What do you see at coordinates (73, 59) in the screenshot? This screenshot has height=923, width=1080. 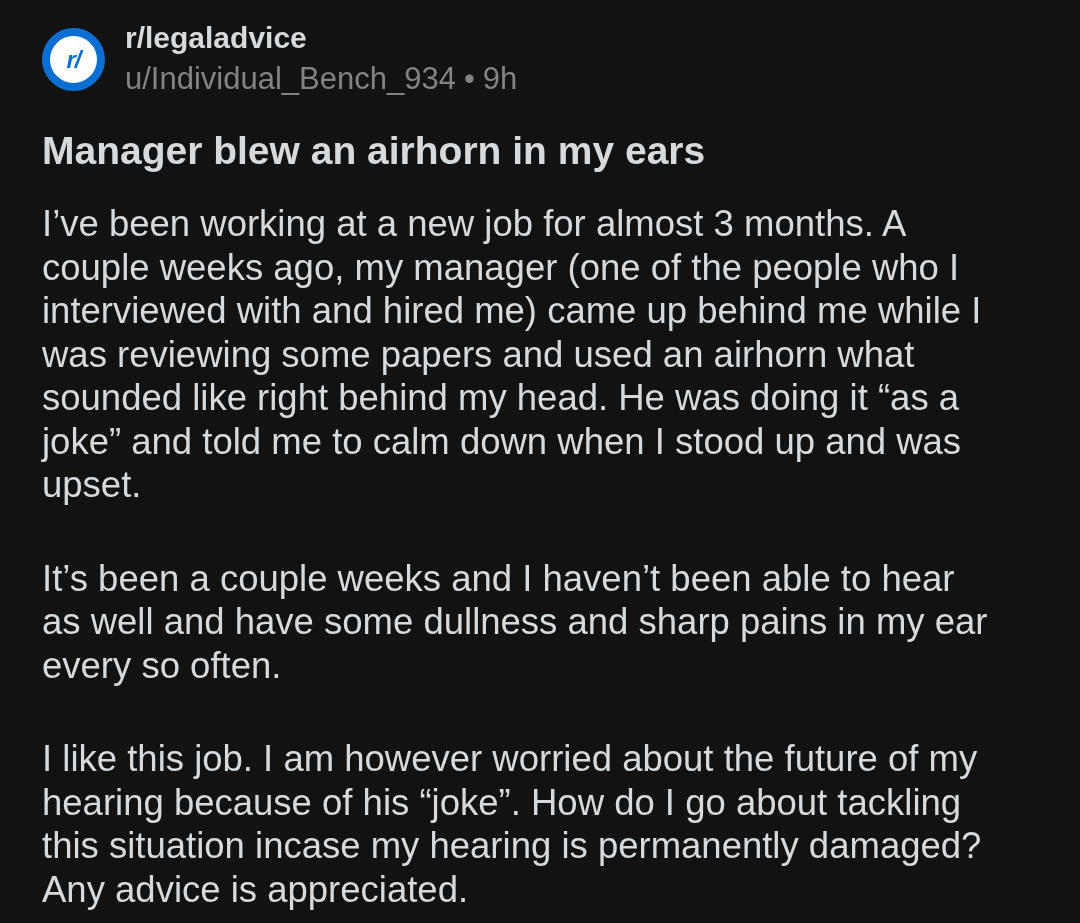 I see `subreddit-avatar: r/` at bounding box center [73, 59].